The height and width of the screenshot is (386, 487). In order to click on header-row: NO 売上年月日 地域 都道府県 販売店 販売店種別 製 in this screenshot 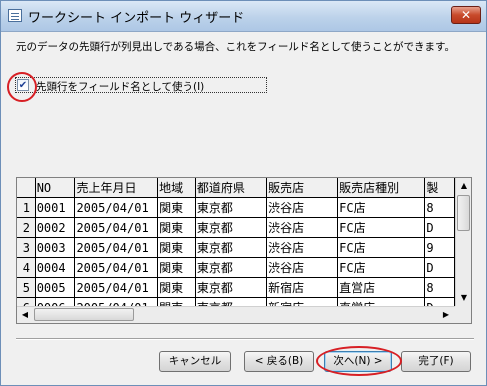, I will do `click(236, 188)`.